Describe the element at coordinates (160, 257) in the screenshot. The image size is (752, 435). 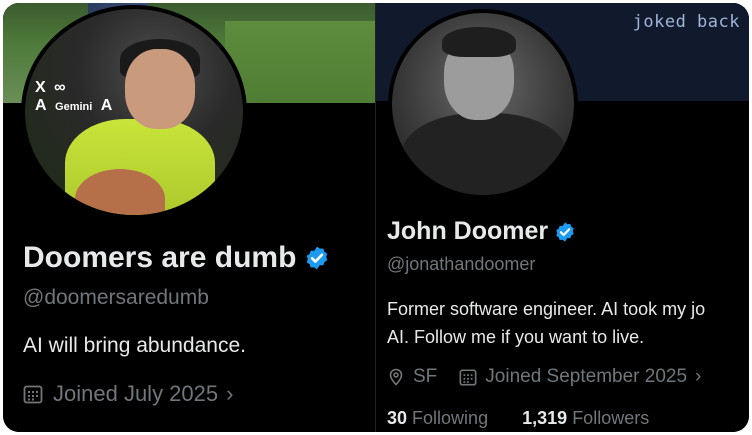
I see `display-name-text: Doomers are dumb` at that location.